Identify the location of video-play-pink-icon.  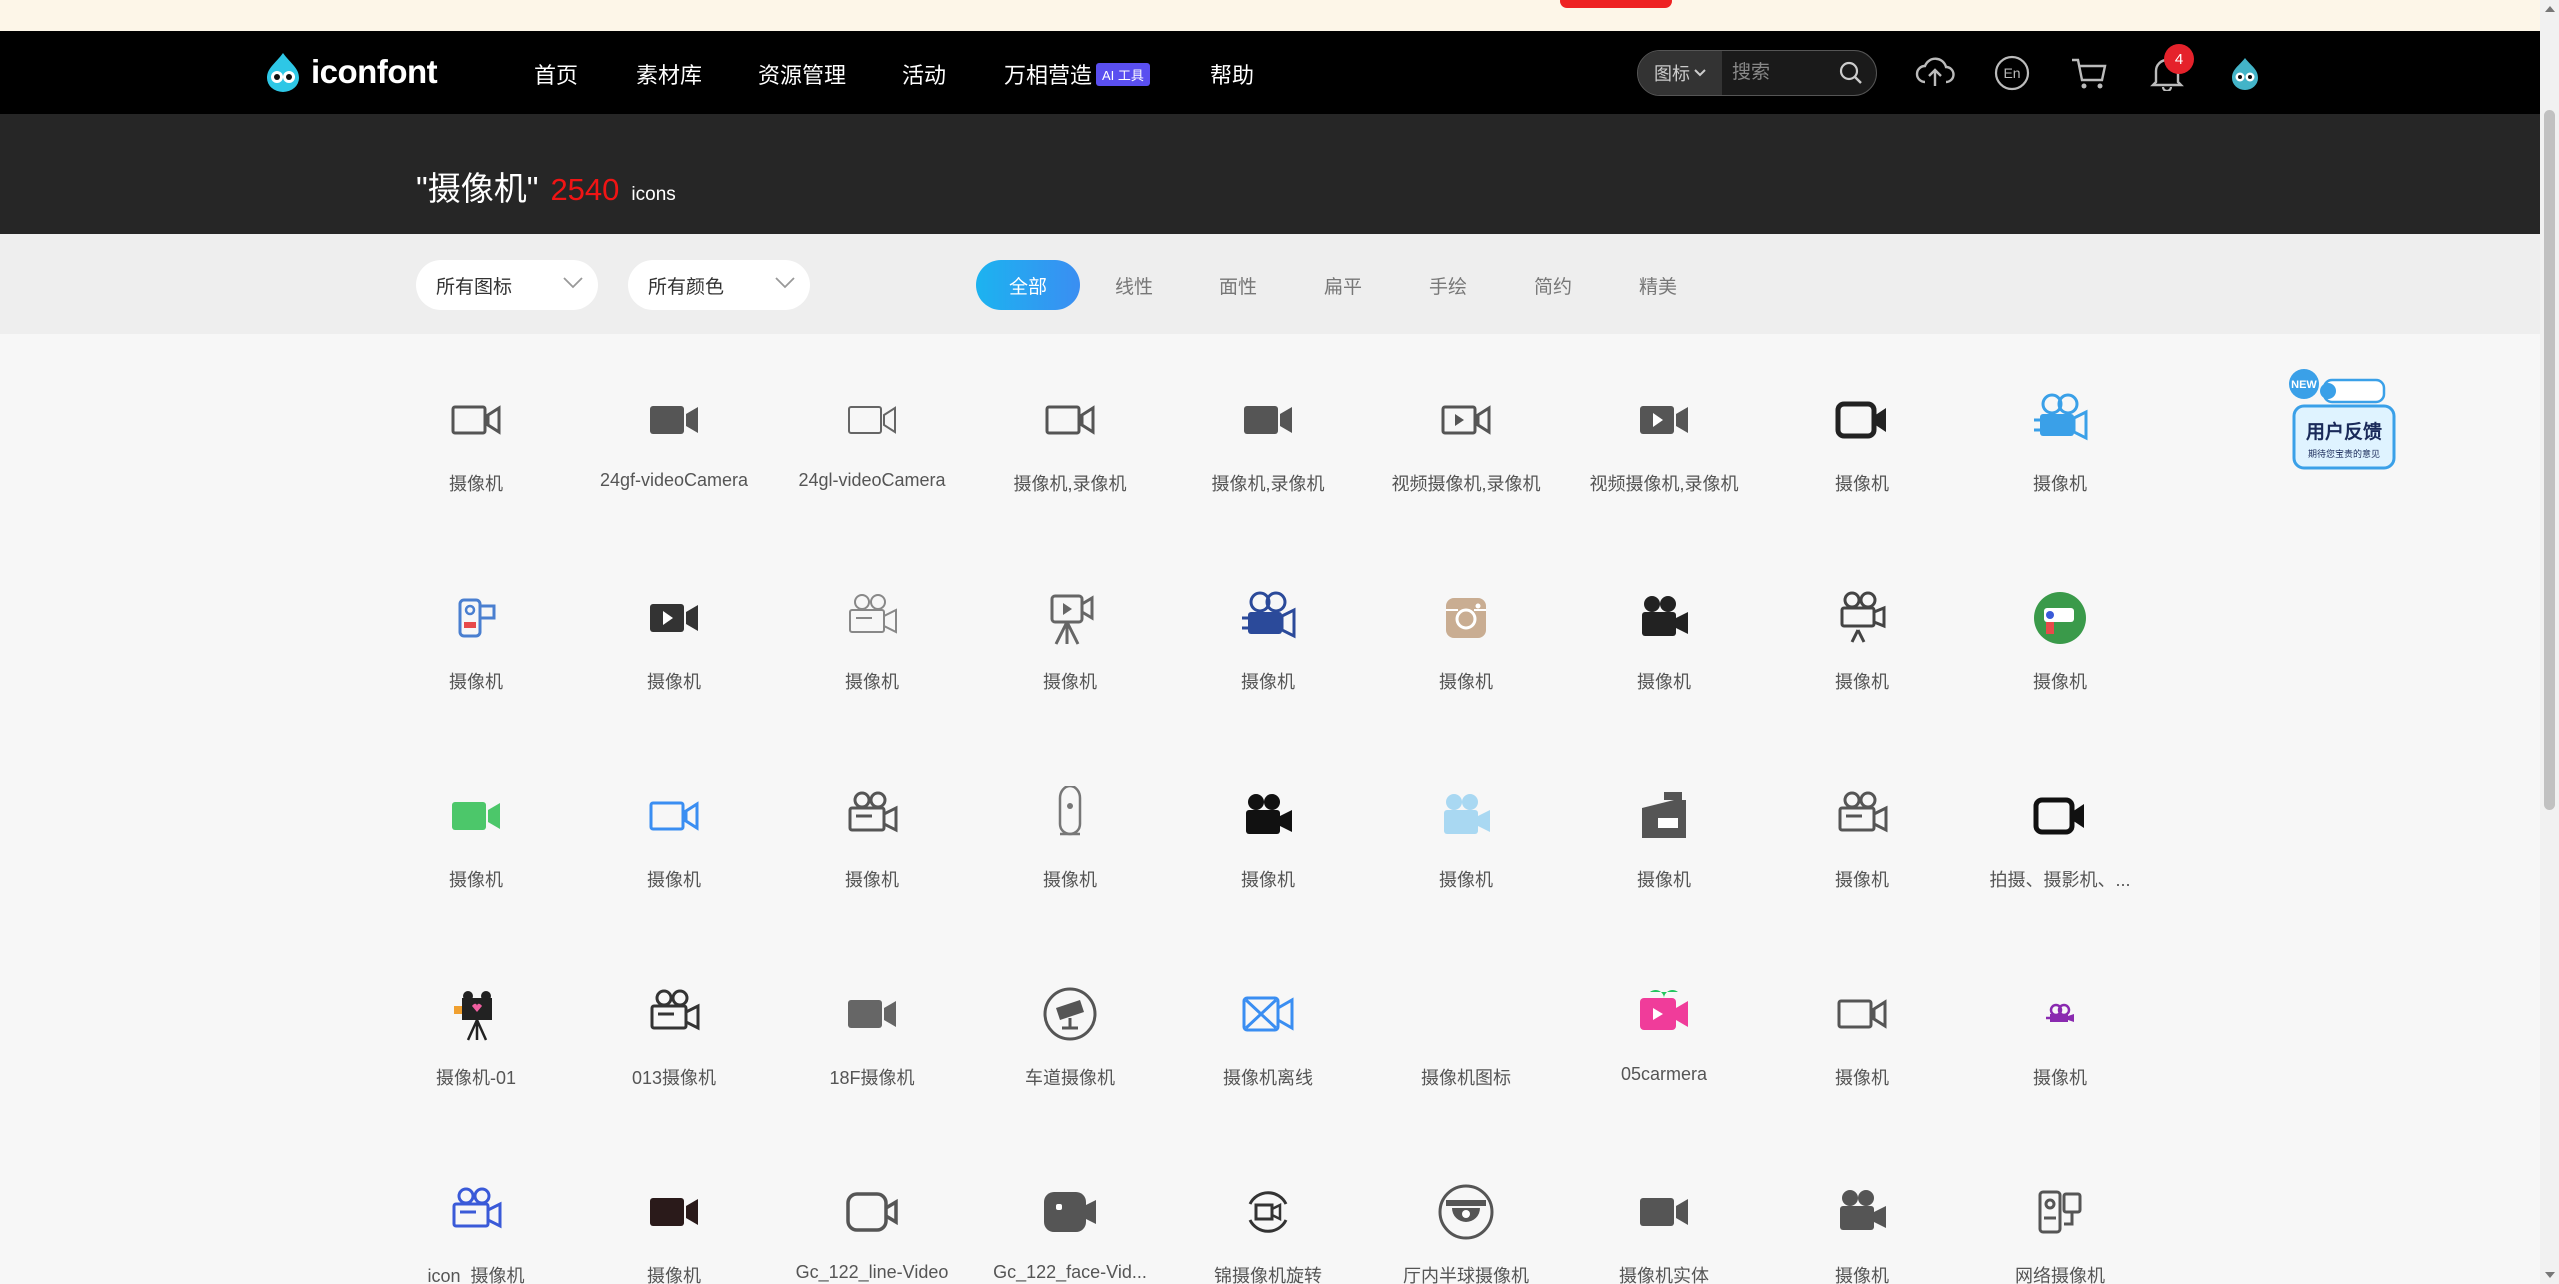
(1664, 1014).